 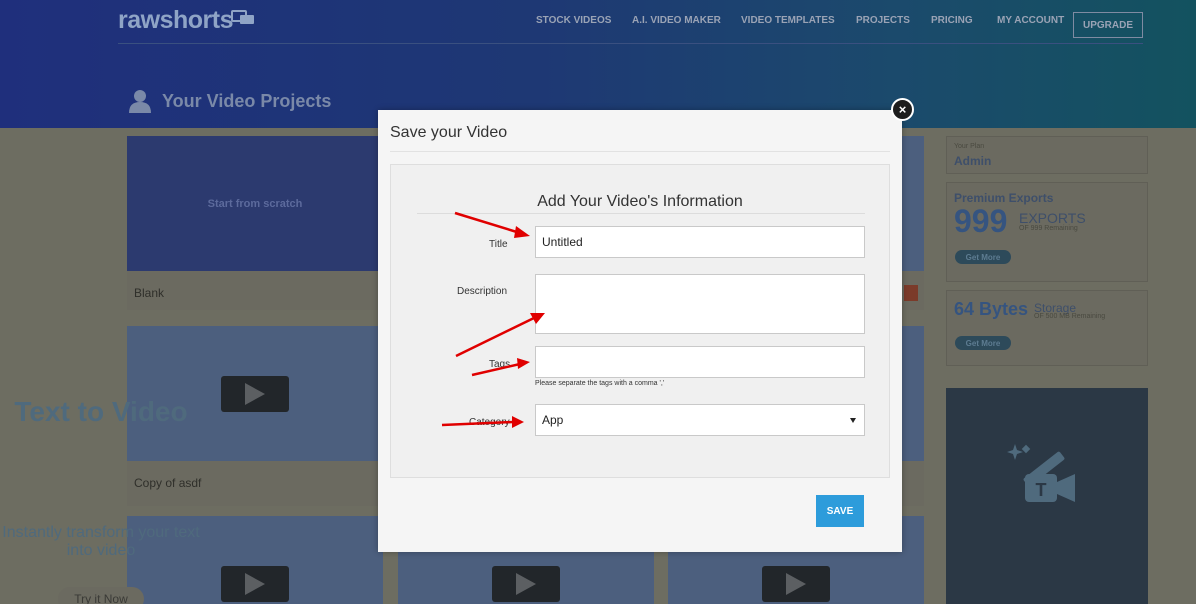 I want to click on panel-title: Add Your Video's Information, so click(x=640, y=201).